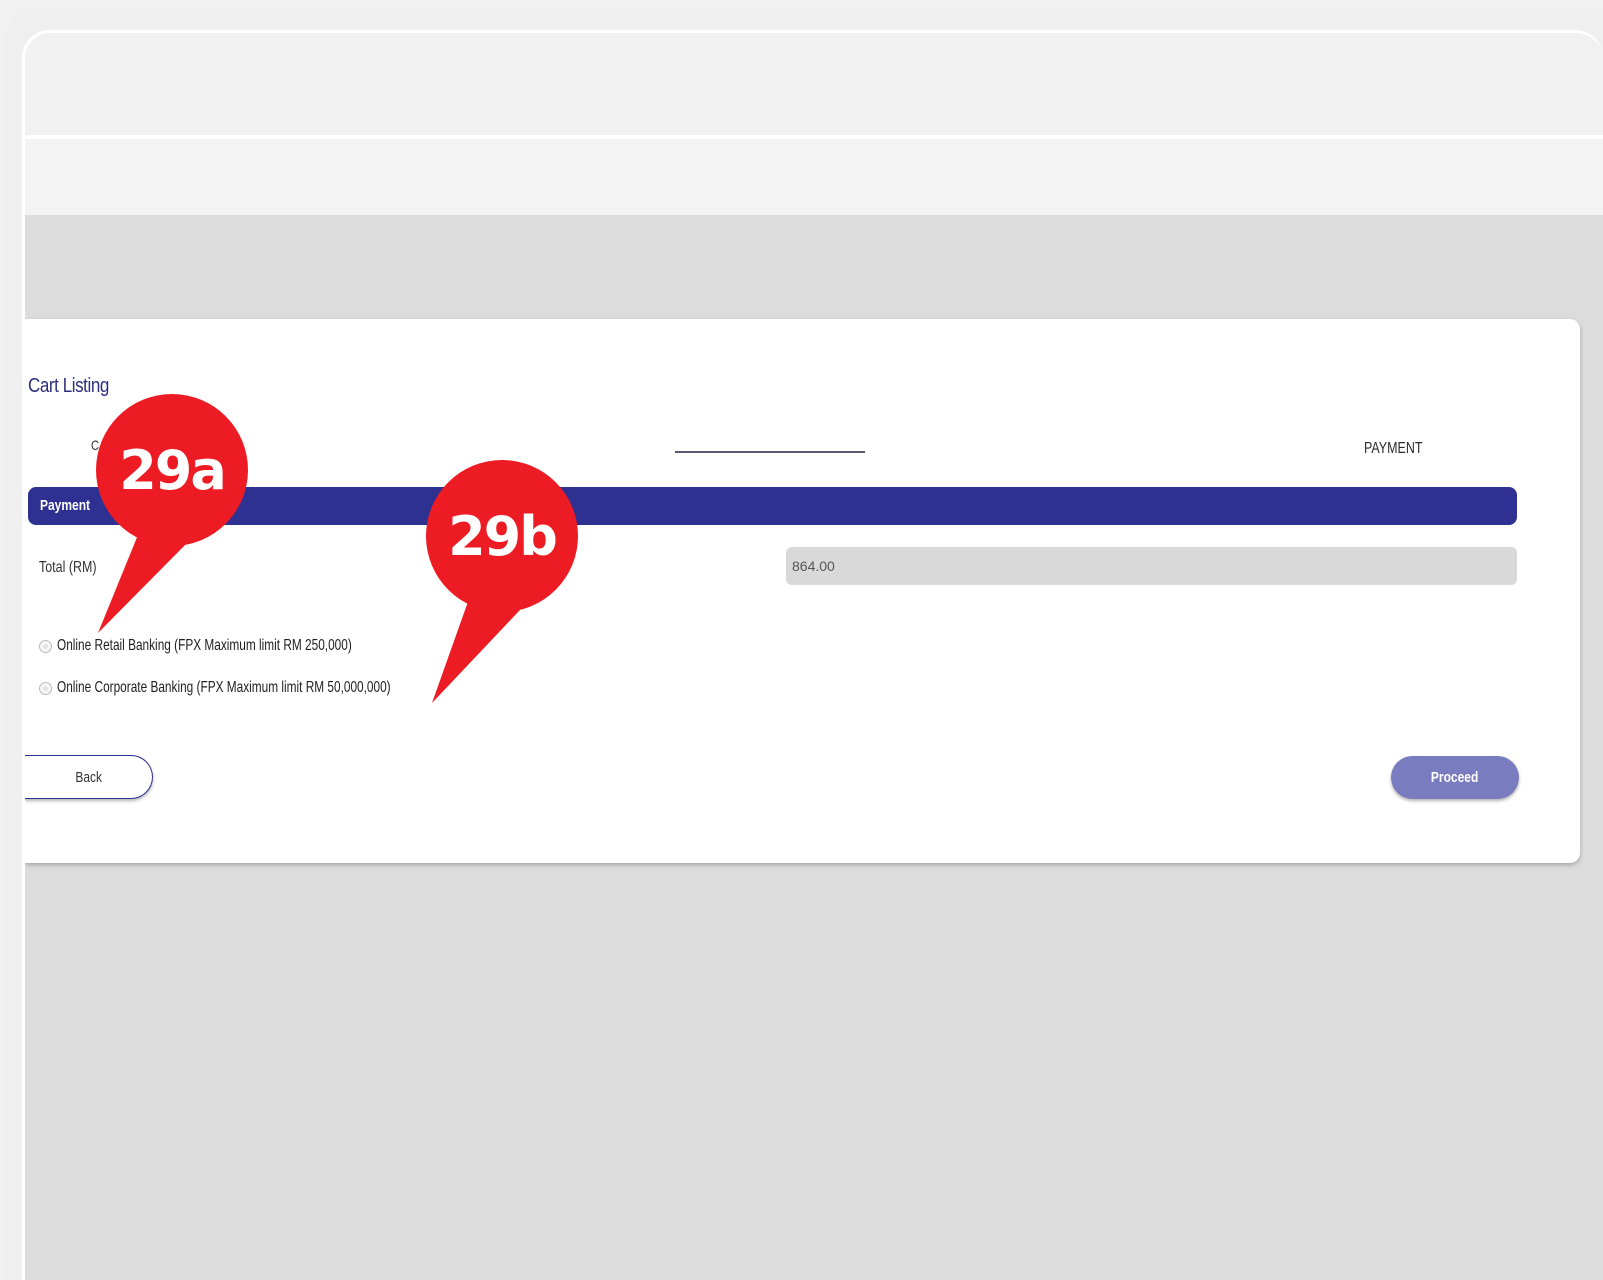 Image resolution: width=1603 pixels, height=1280 pixels. What do you see at coordinates (1393, 448) in the screenshot?
I see `step-payment-label: PAYMENT` at bounding box center [1393, 448].